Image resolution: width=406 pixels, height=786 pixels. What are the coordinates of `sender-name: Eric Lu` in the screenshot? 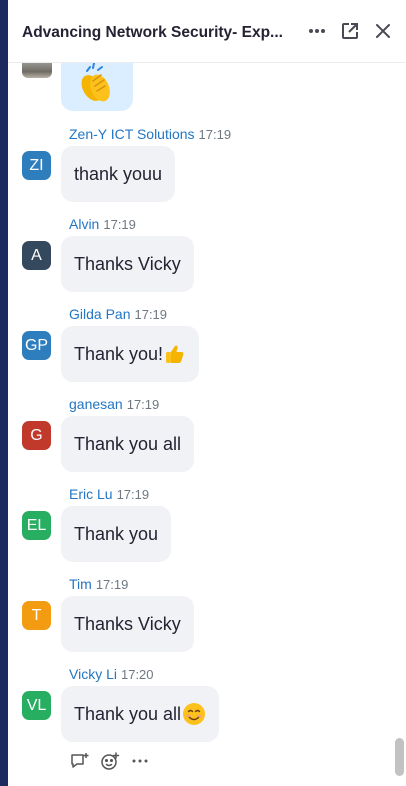 It's located at (91, 494).